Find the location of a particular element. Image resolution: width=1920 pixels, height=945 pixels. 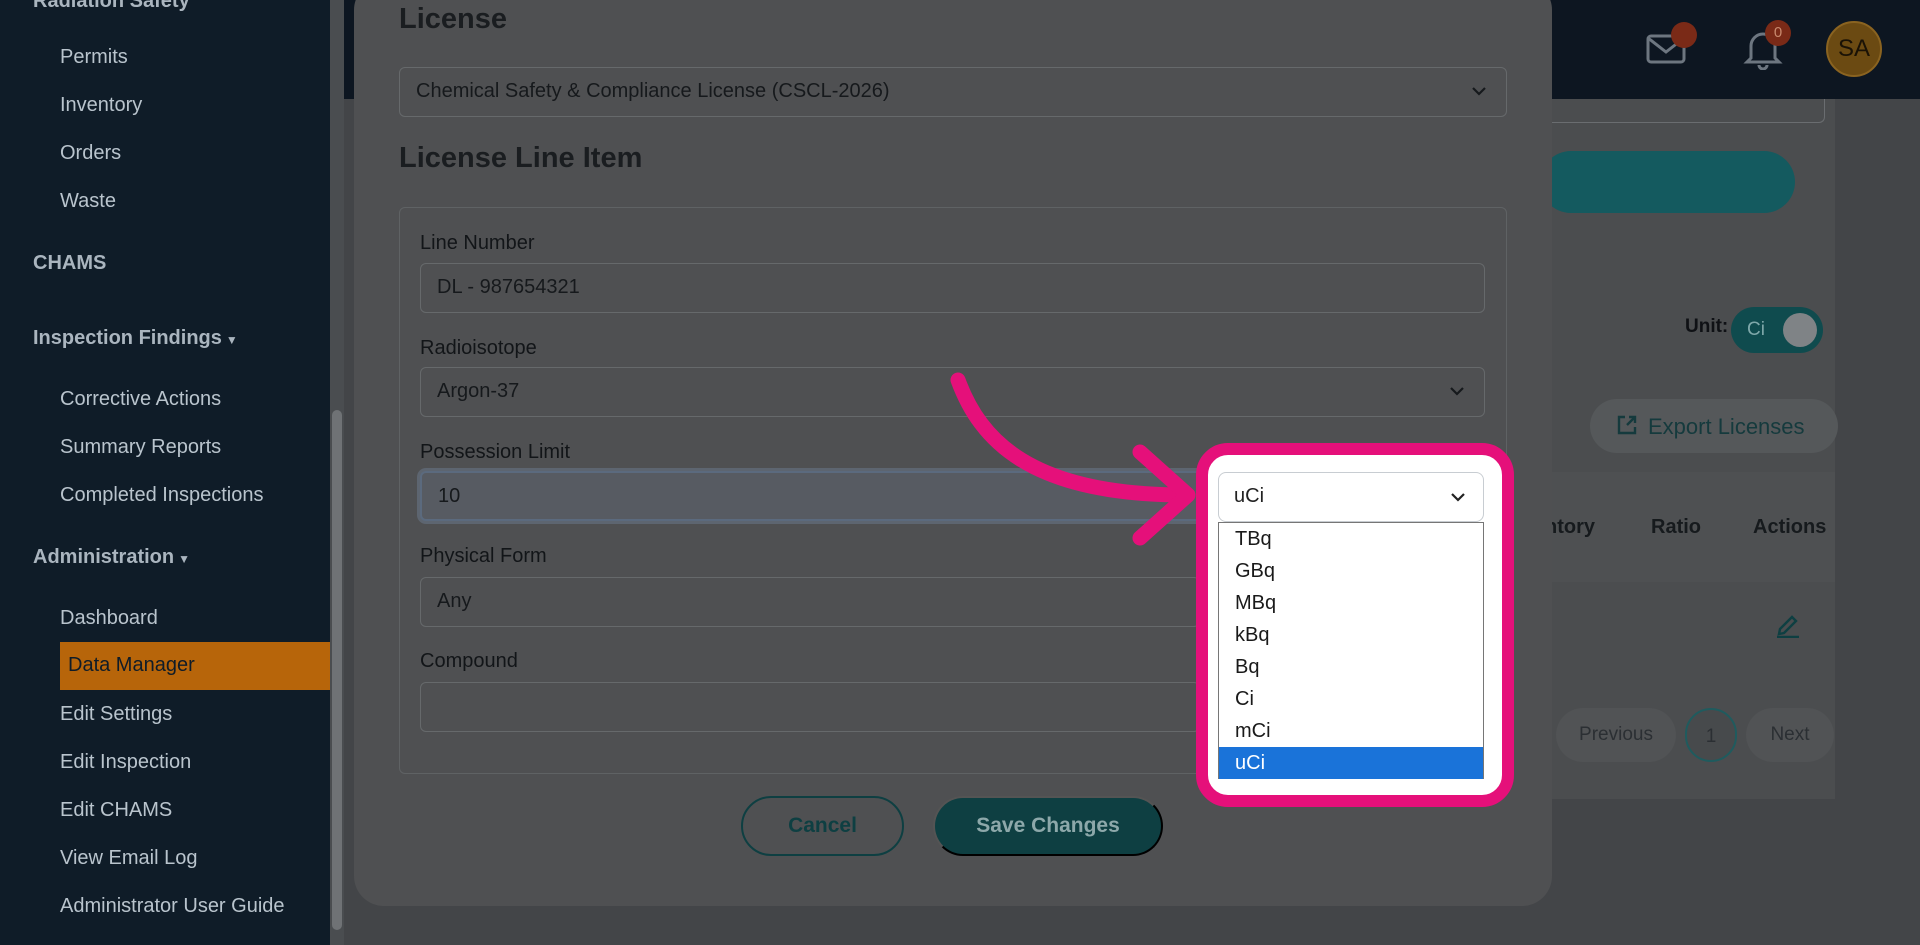

page-1-button: 1 is located at coordinates (1711, 735).